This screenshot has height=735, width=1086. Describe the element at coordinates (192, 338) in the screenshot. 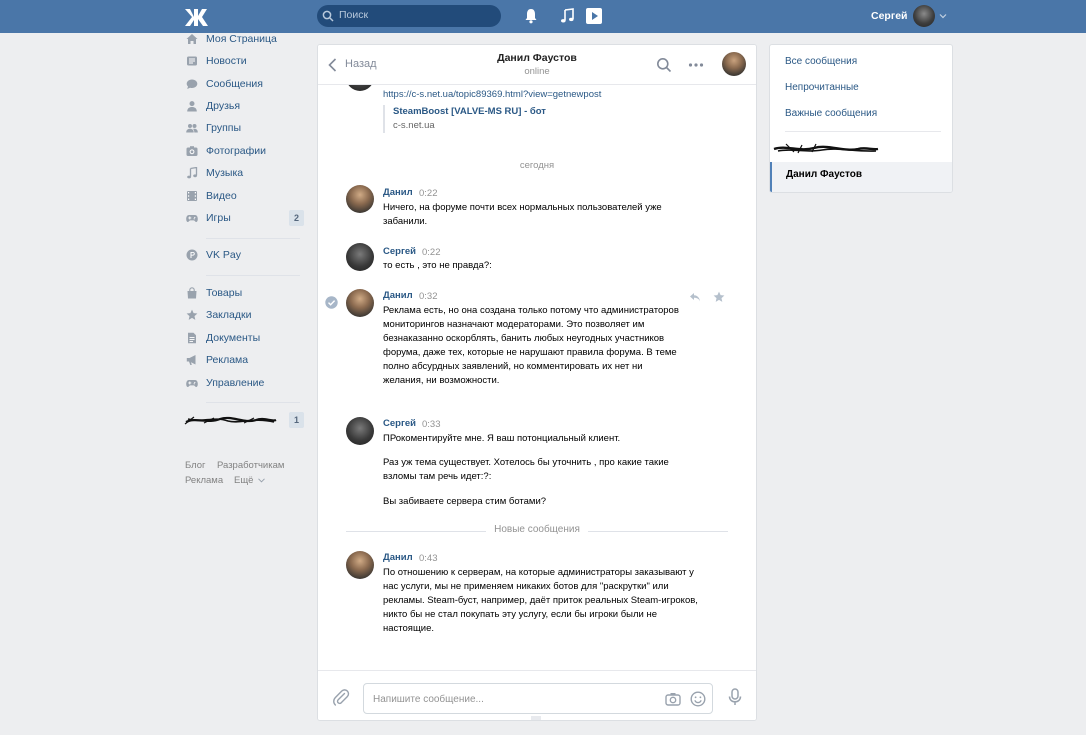

I see `documents-icon` at that location.